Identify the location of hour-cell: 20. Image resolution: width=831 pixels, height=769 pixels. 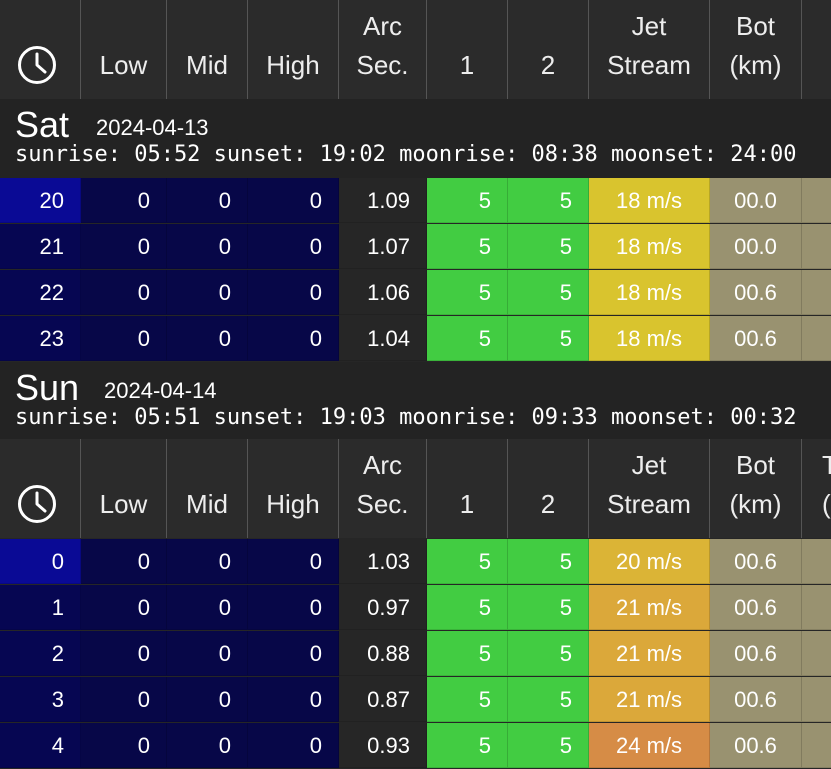
(40, 200).